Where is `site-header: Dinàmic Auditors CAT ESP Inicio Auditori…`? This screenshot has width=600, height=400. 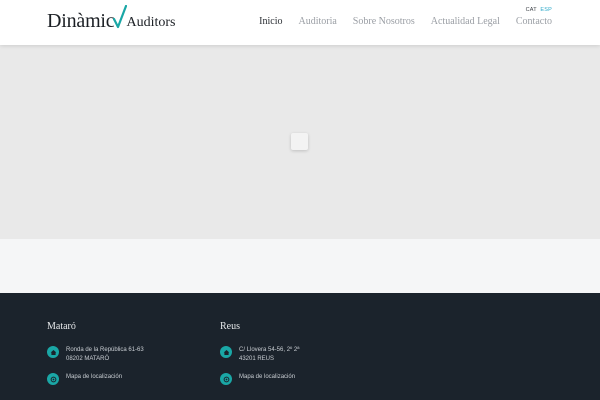 site-header: Dinàmic Auditors CAT ESP Inicio Auditori… is located at coordinates (300, 22).